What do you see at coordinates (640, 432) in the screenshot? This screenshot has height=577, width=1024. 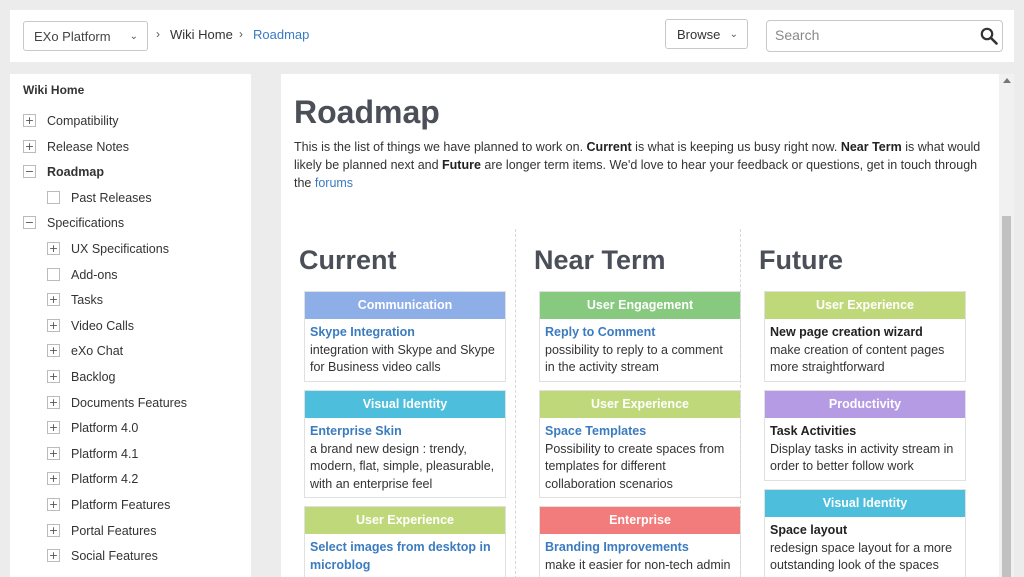 I see `card-title-link: Space Templates` at bounding box center [640, 432].